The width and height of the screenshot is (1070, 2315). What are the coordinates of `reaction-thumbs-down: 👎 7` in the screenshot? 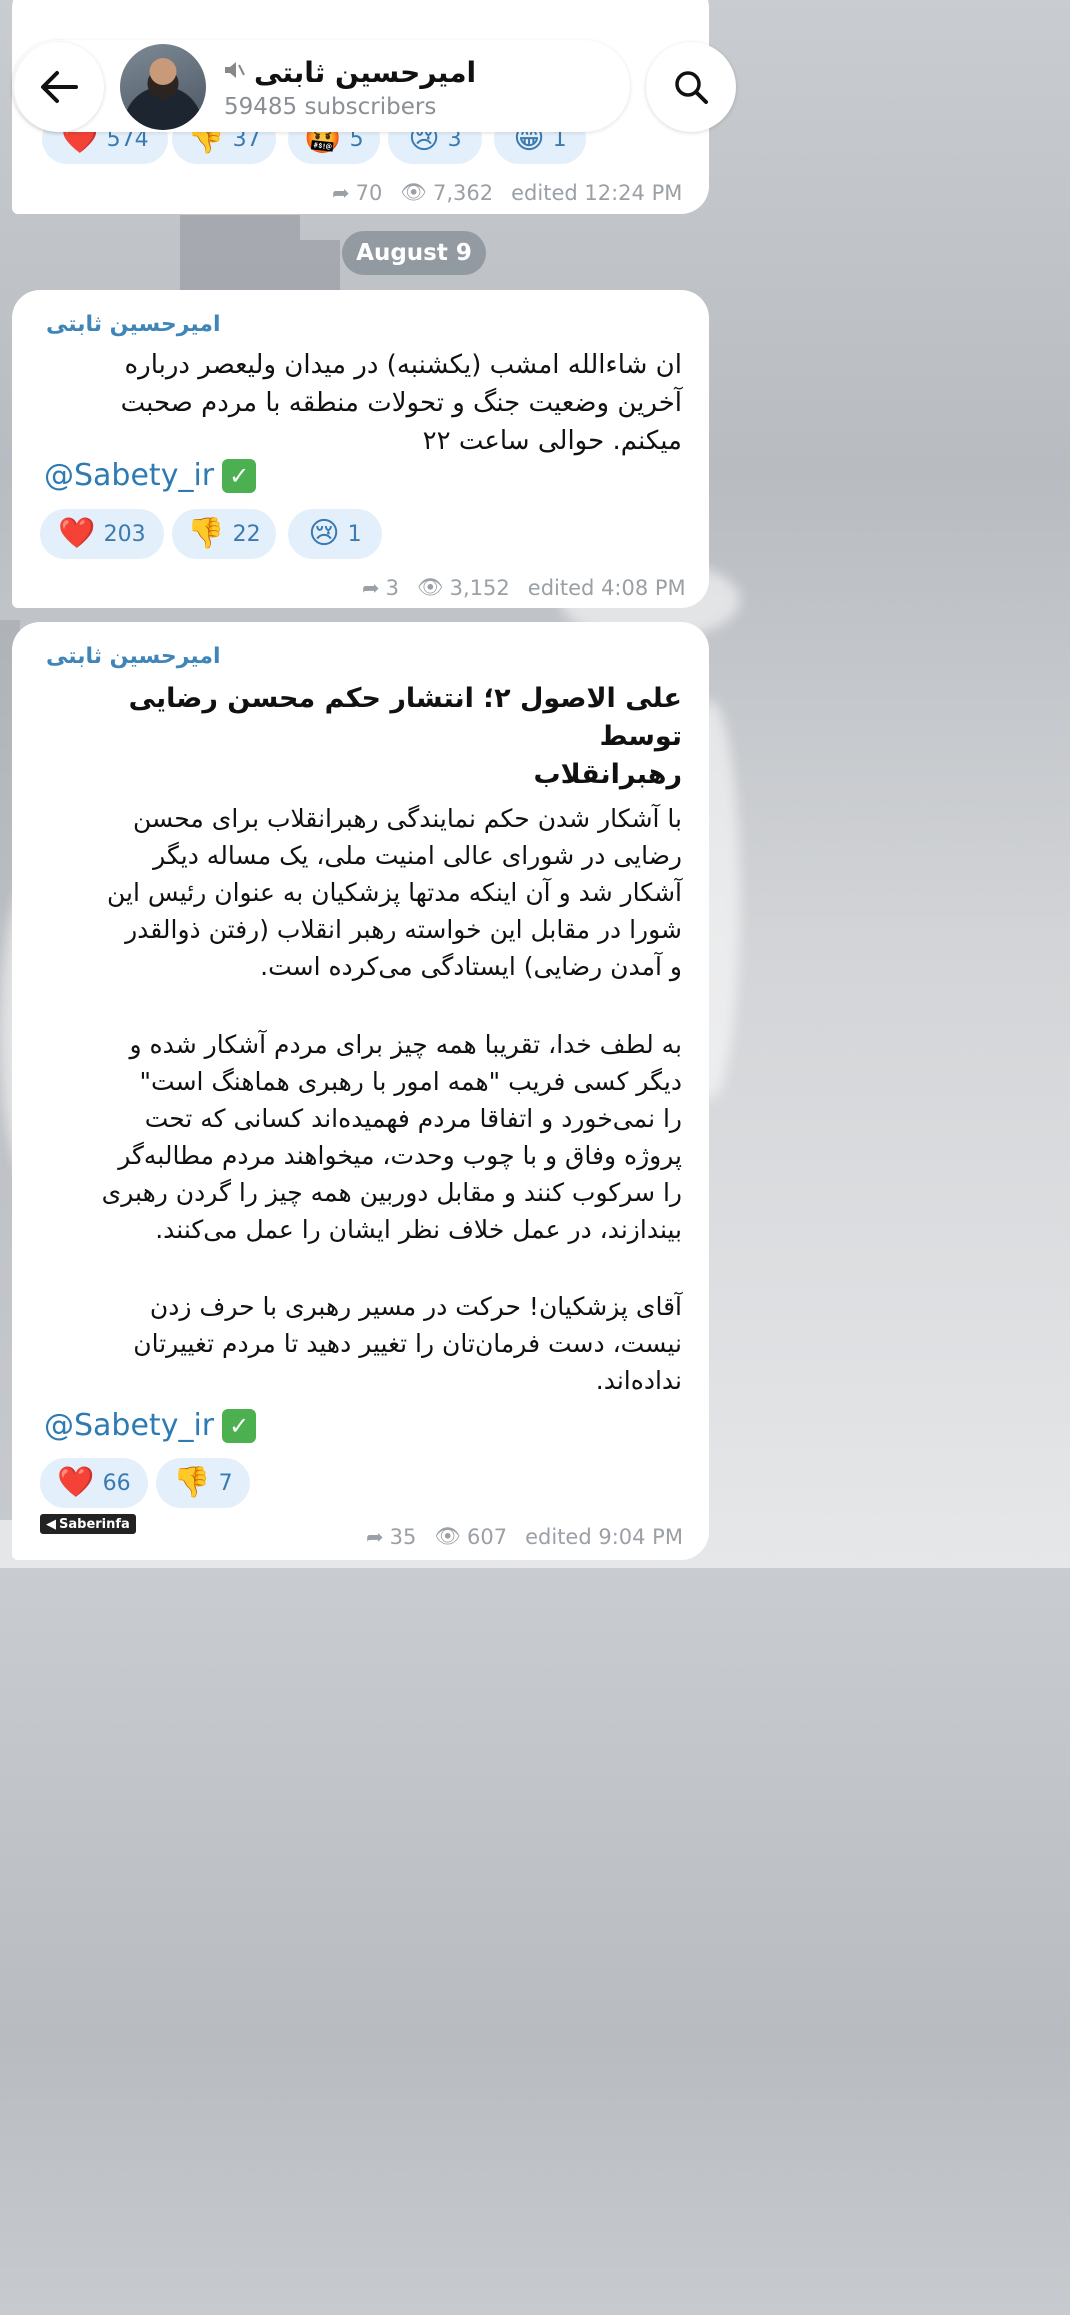 It's located at (203, 1483).